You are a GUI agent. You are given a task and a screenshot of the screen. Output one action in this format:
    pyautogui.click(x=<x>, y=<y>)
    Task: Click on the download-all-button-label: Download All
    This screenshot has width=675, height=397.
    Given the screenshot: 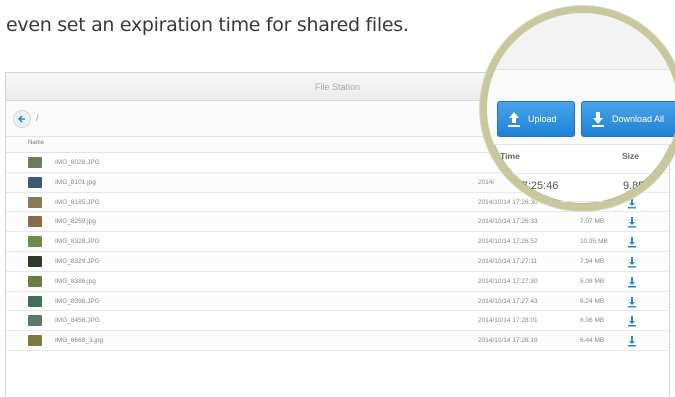 What is the action you would take?
    pyautogui.click(x=638, y=119)
    